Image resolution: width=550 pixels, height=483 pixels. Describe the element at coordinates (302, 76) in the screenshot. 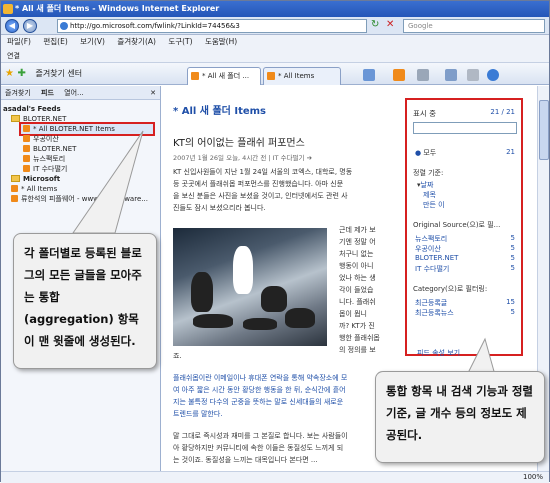

I see `tab-all-items: * All Items` at that location.